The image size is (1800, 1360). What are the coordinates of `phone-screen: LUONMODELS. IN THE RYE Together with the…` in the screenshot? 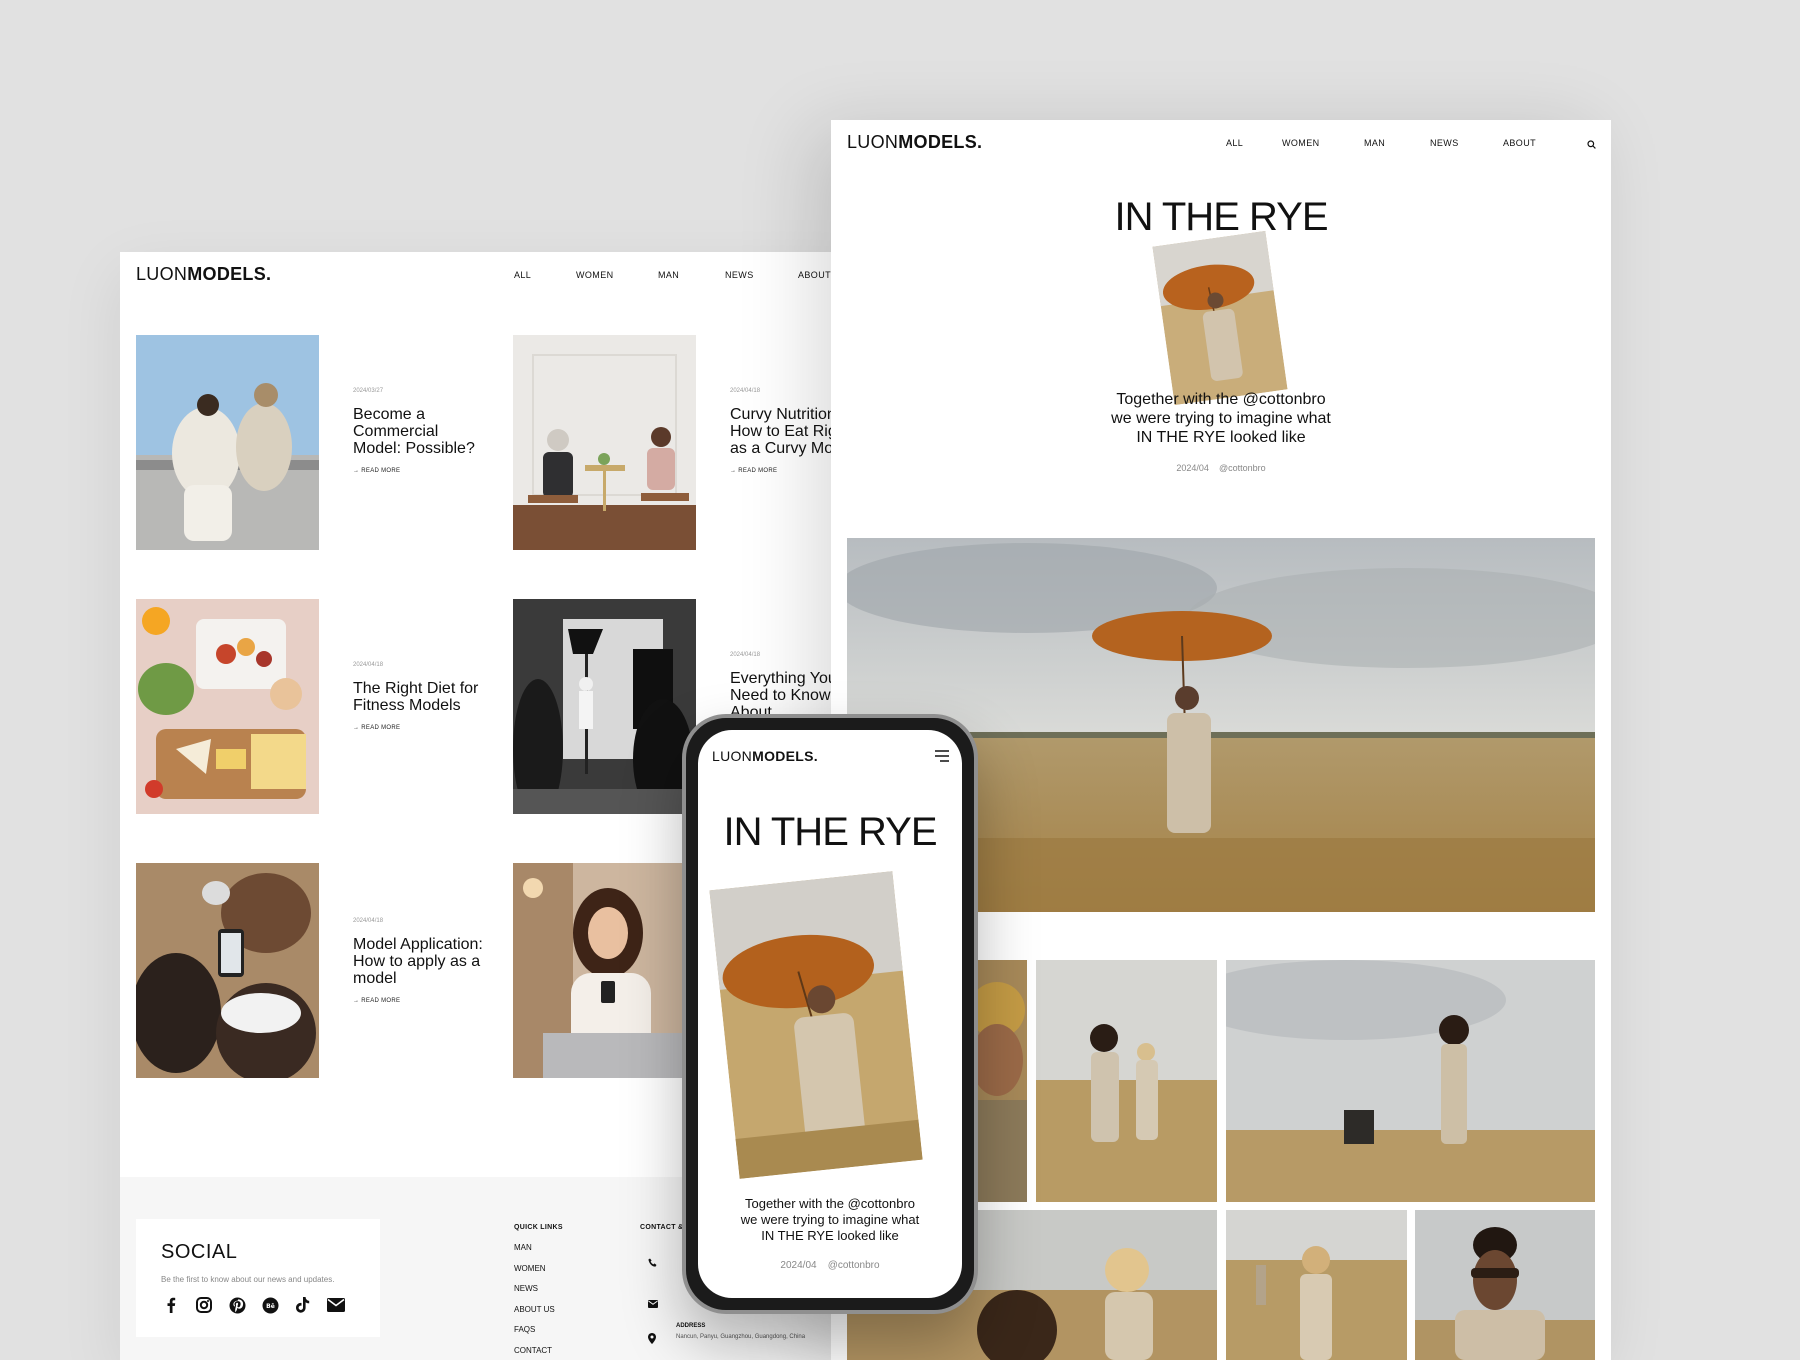 It's located at (830, 1014).